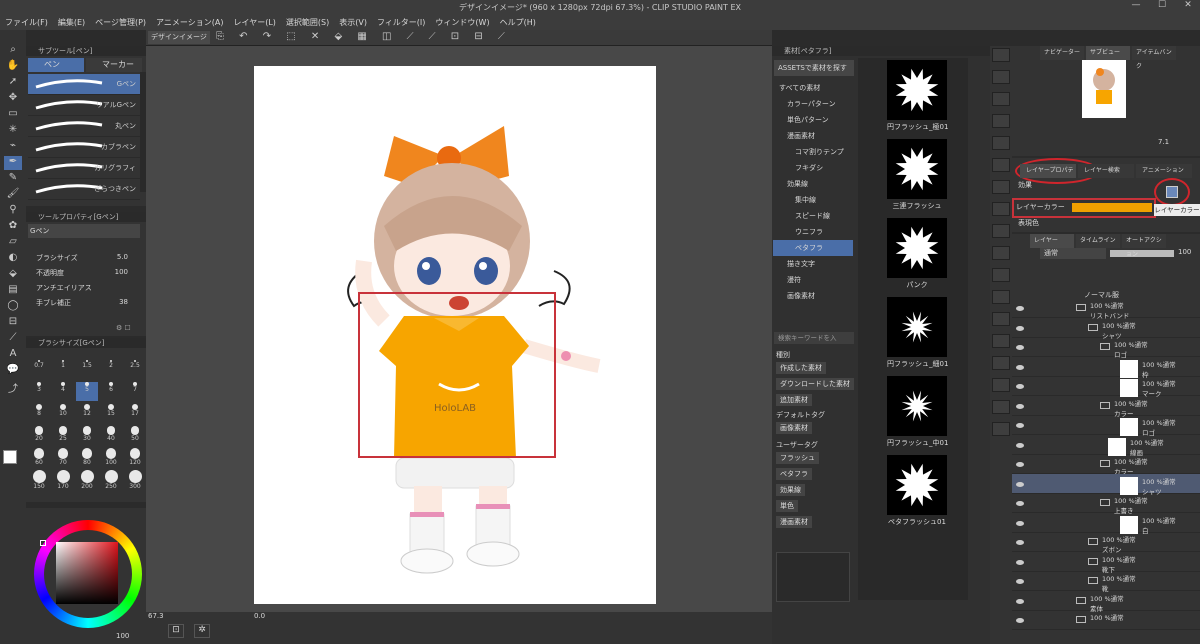 The image size is (1200, 644). Describe the element at coordinates (254, 22) in the screenshot. I see `menu-item-4: レイヤー(L)` at that location.